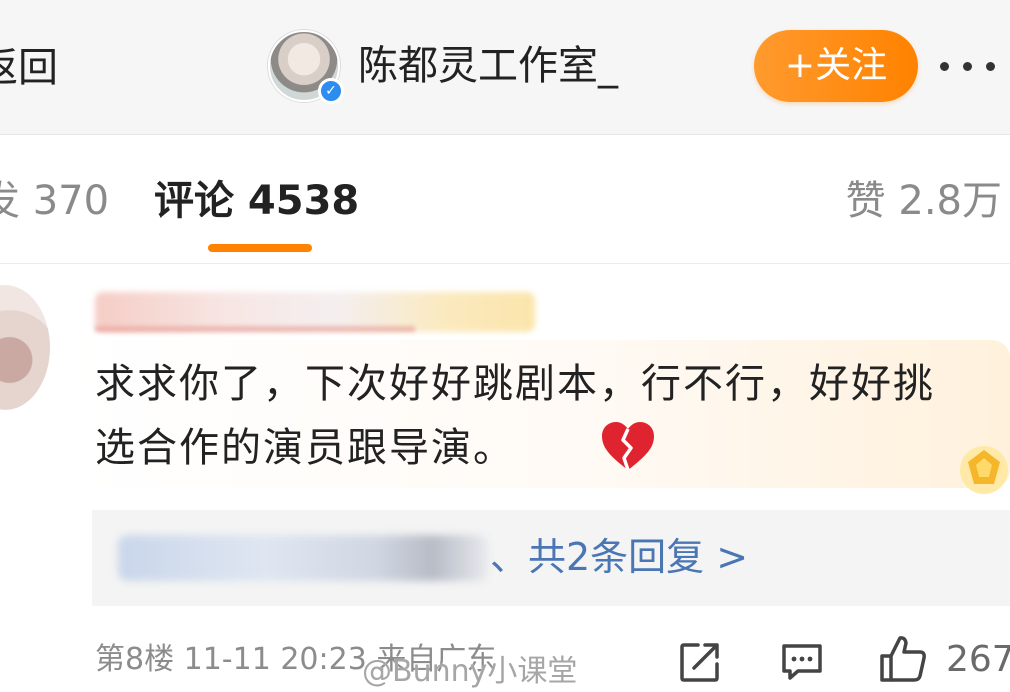 The image size is (1010, 692). What do you see at coordinates (25, 347) in the screenshot?
I see `commenter-avatar` at bounding box center [25, 347].